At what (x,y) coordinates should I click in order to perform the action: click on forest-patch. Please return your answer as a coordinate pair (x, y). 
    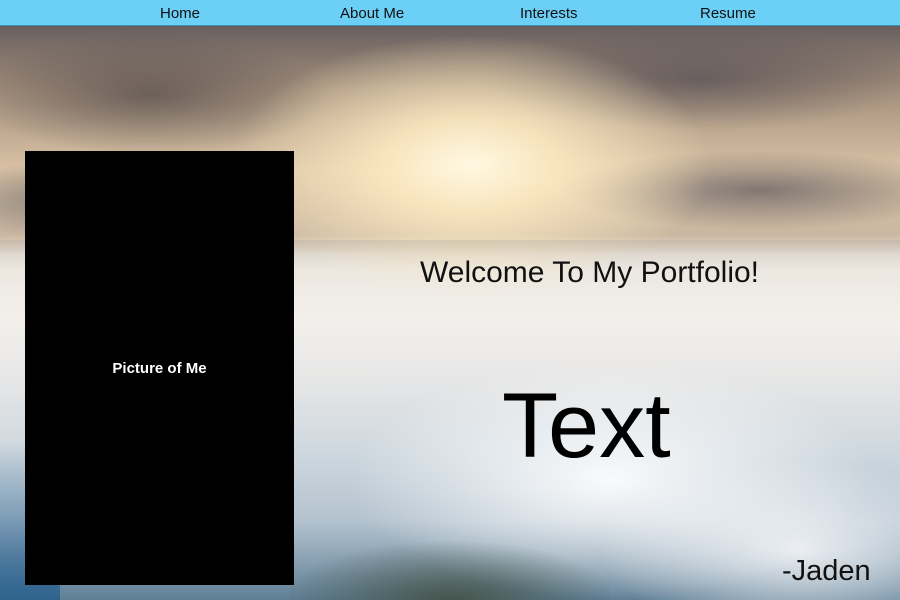
    Looking at the image, I should click on (450, 565).